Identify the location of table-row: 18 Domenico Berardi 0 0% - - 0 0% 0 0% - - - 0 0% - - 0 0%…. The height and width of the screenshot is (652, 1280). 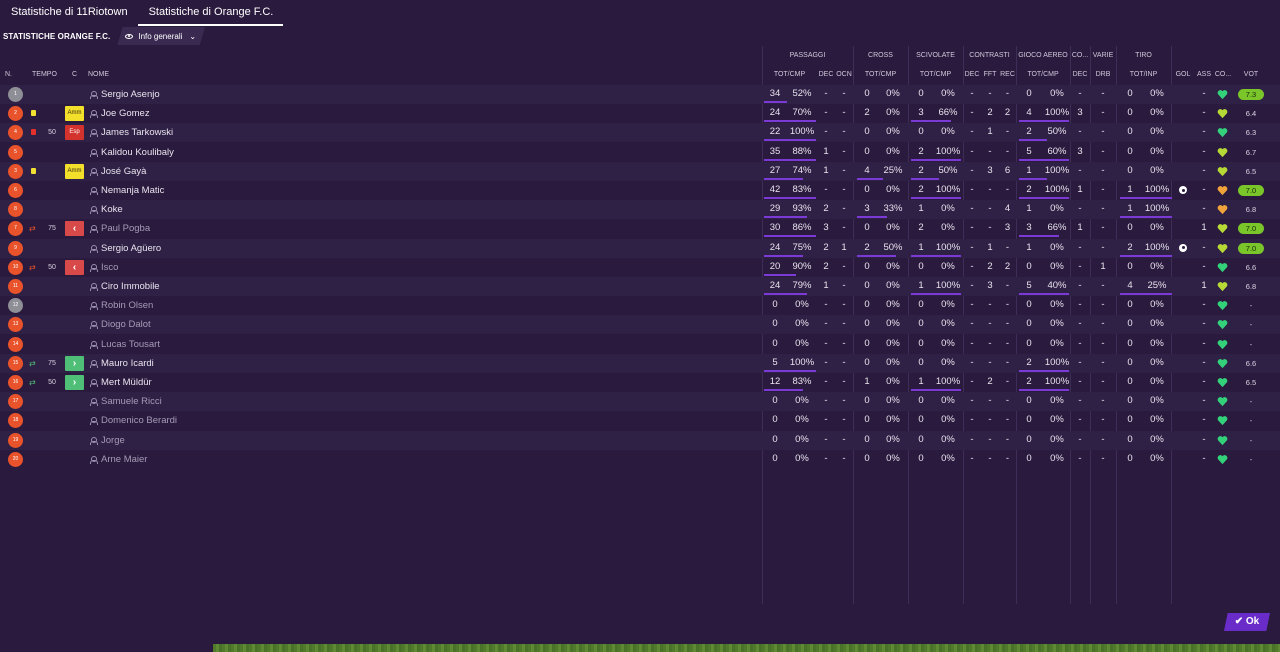
(640, 420).